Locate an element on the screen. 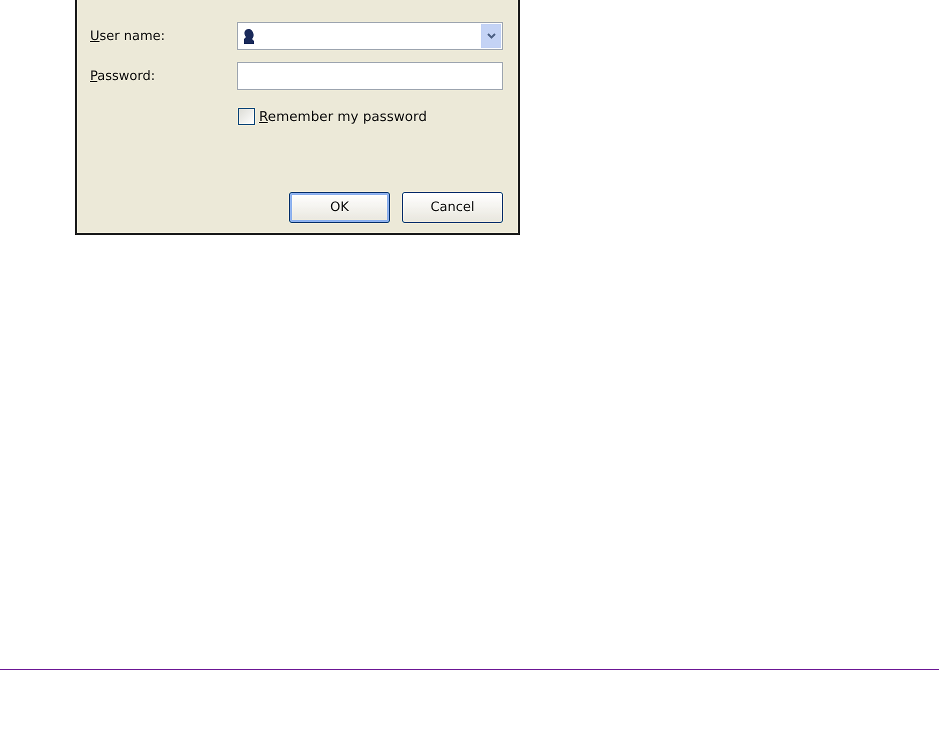  chevron-down-icon is located at coordinates (491, 36).